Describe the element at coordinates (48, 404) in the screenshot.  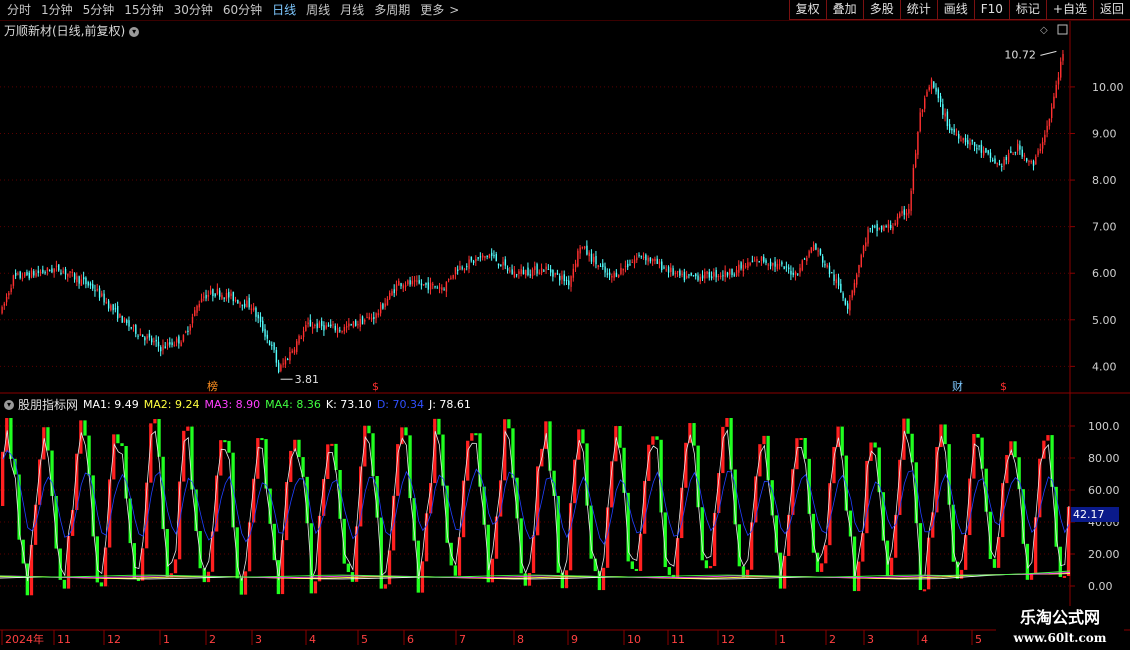
I see `indicator-name: 股朋指标网` at that location.